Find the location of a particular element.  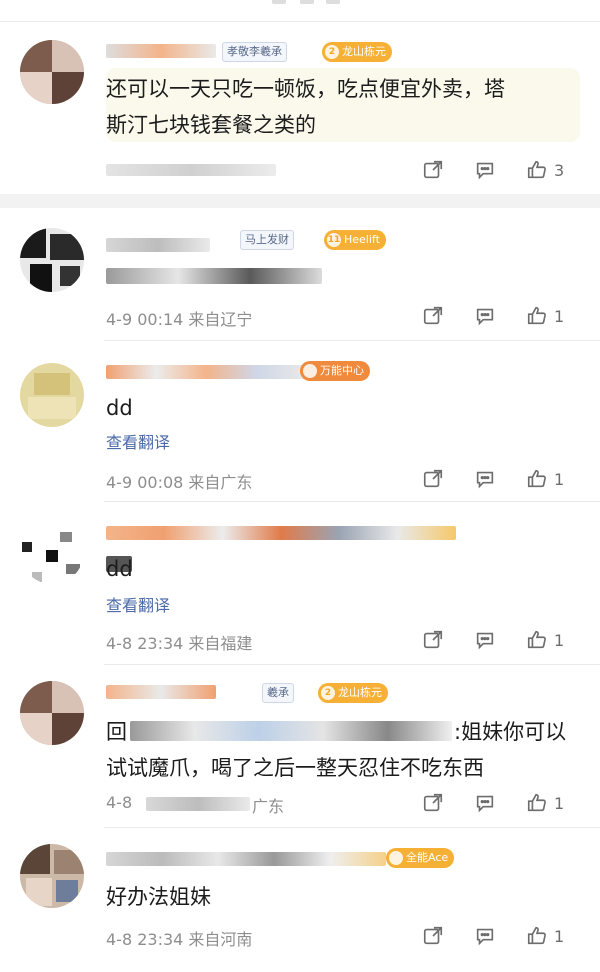

fan-tag: 马上发财 is located at coordinates (267, 240).